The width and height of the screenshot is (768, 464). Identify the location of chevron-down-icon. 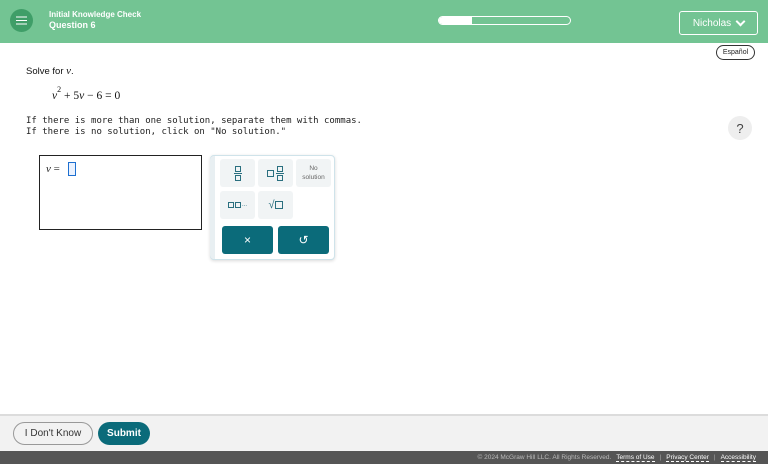
(740, 21).